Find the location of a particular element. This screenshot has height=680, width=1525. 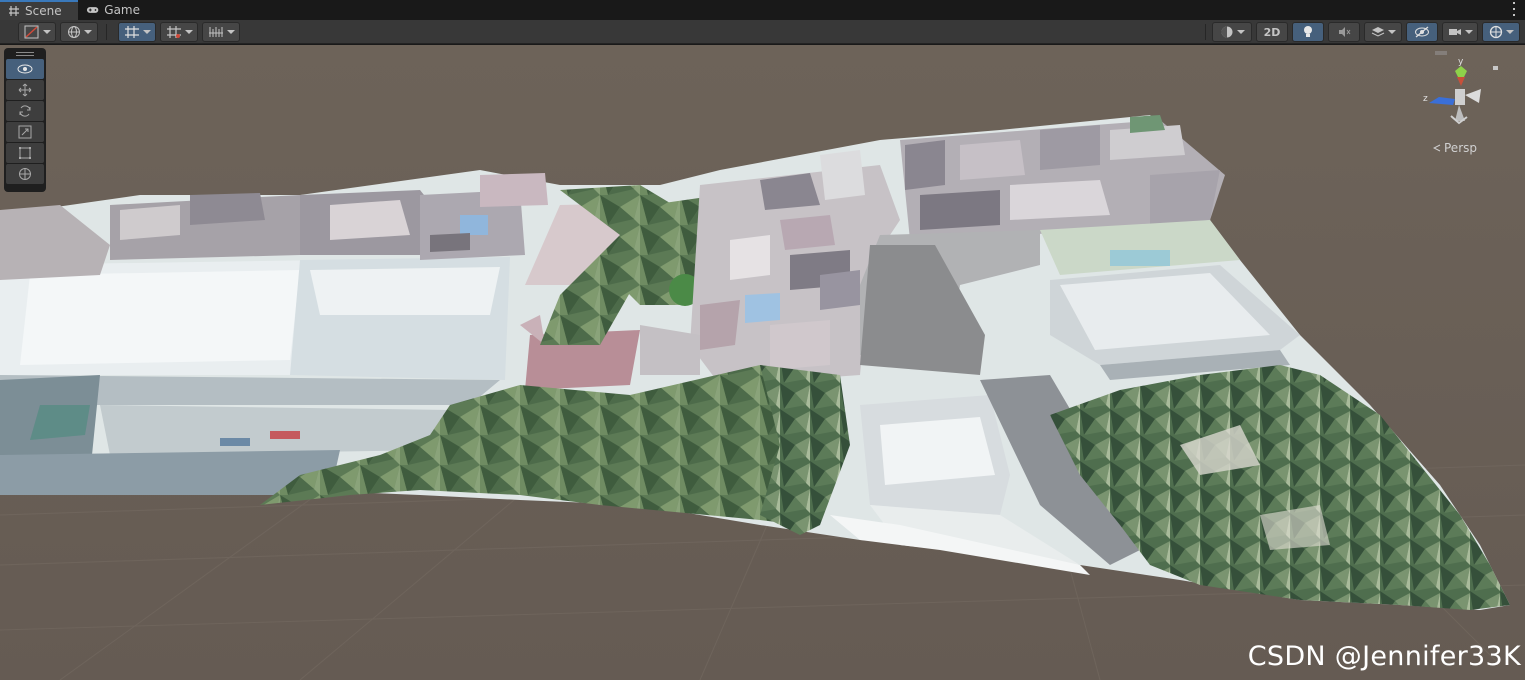

gizmos-dropdown is located at coordinates (1501, 32).